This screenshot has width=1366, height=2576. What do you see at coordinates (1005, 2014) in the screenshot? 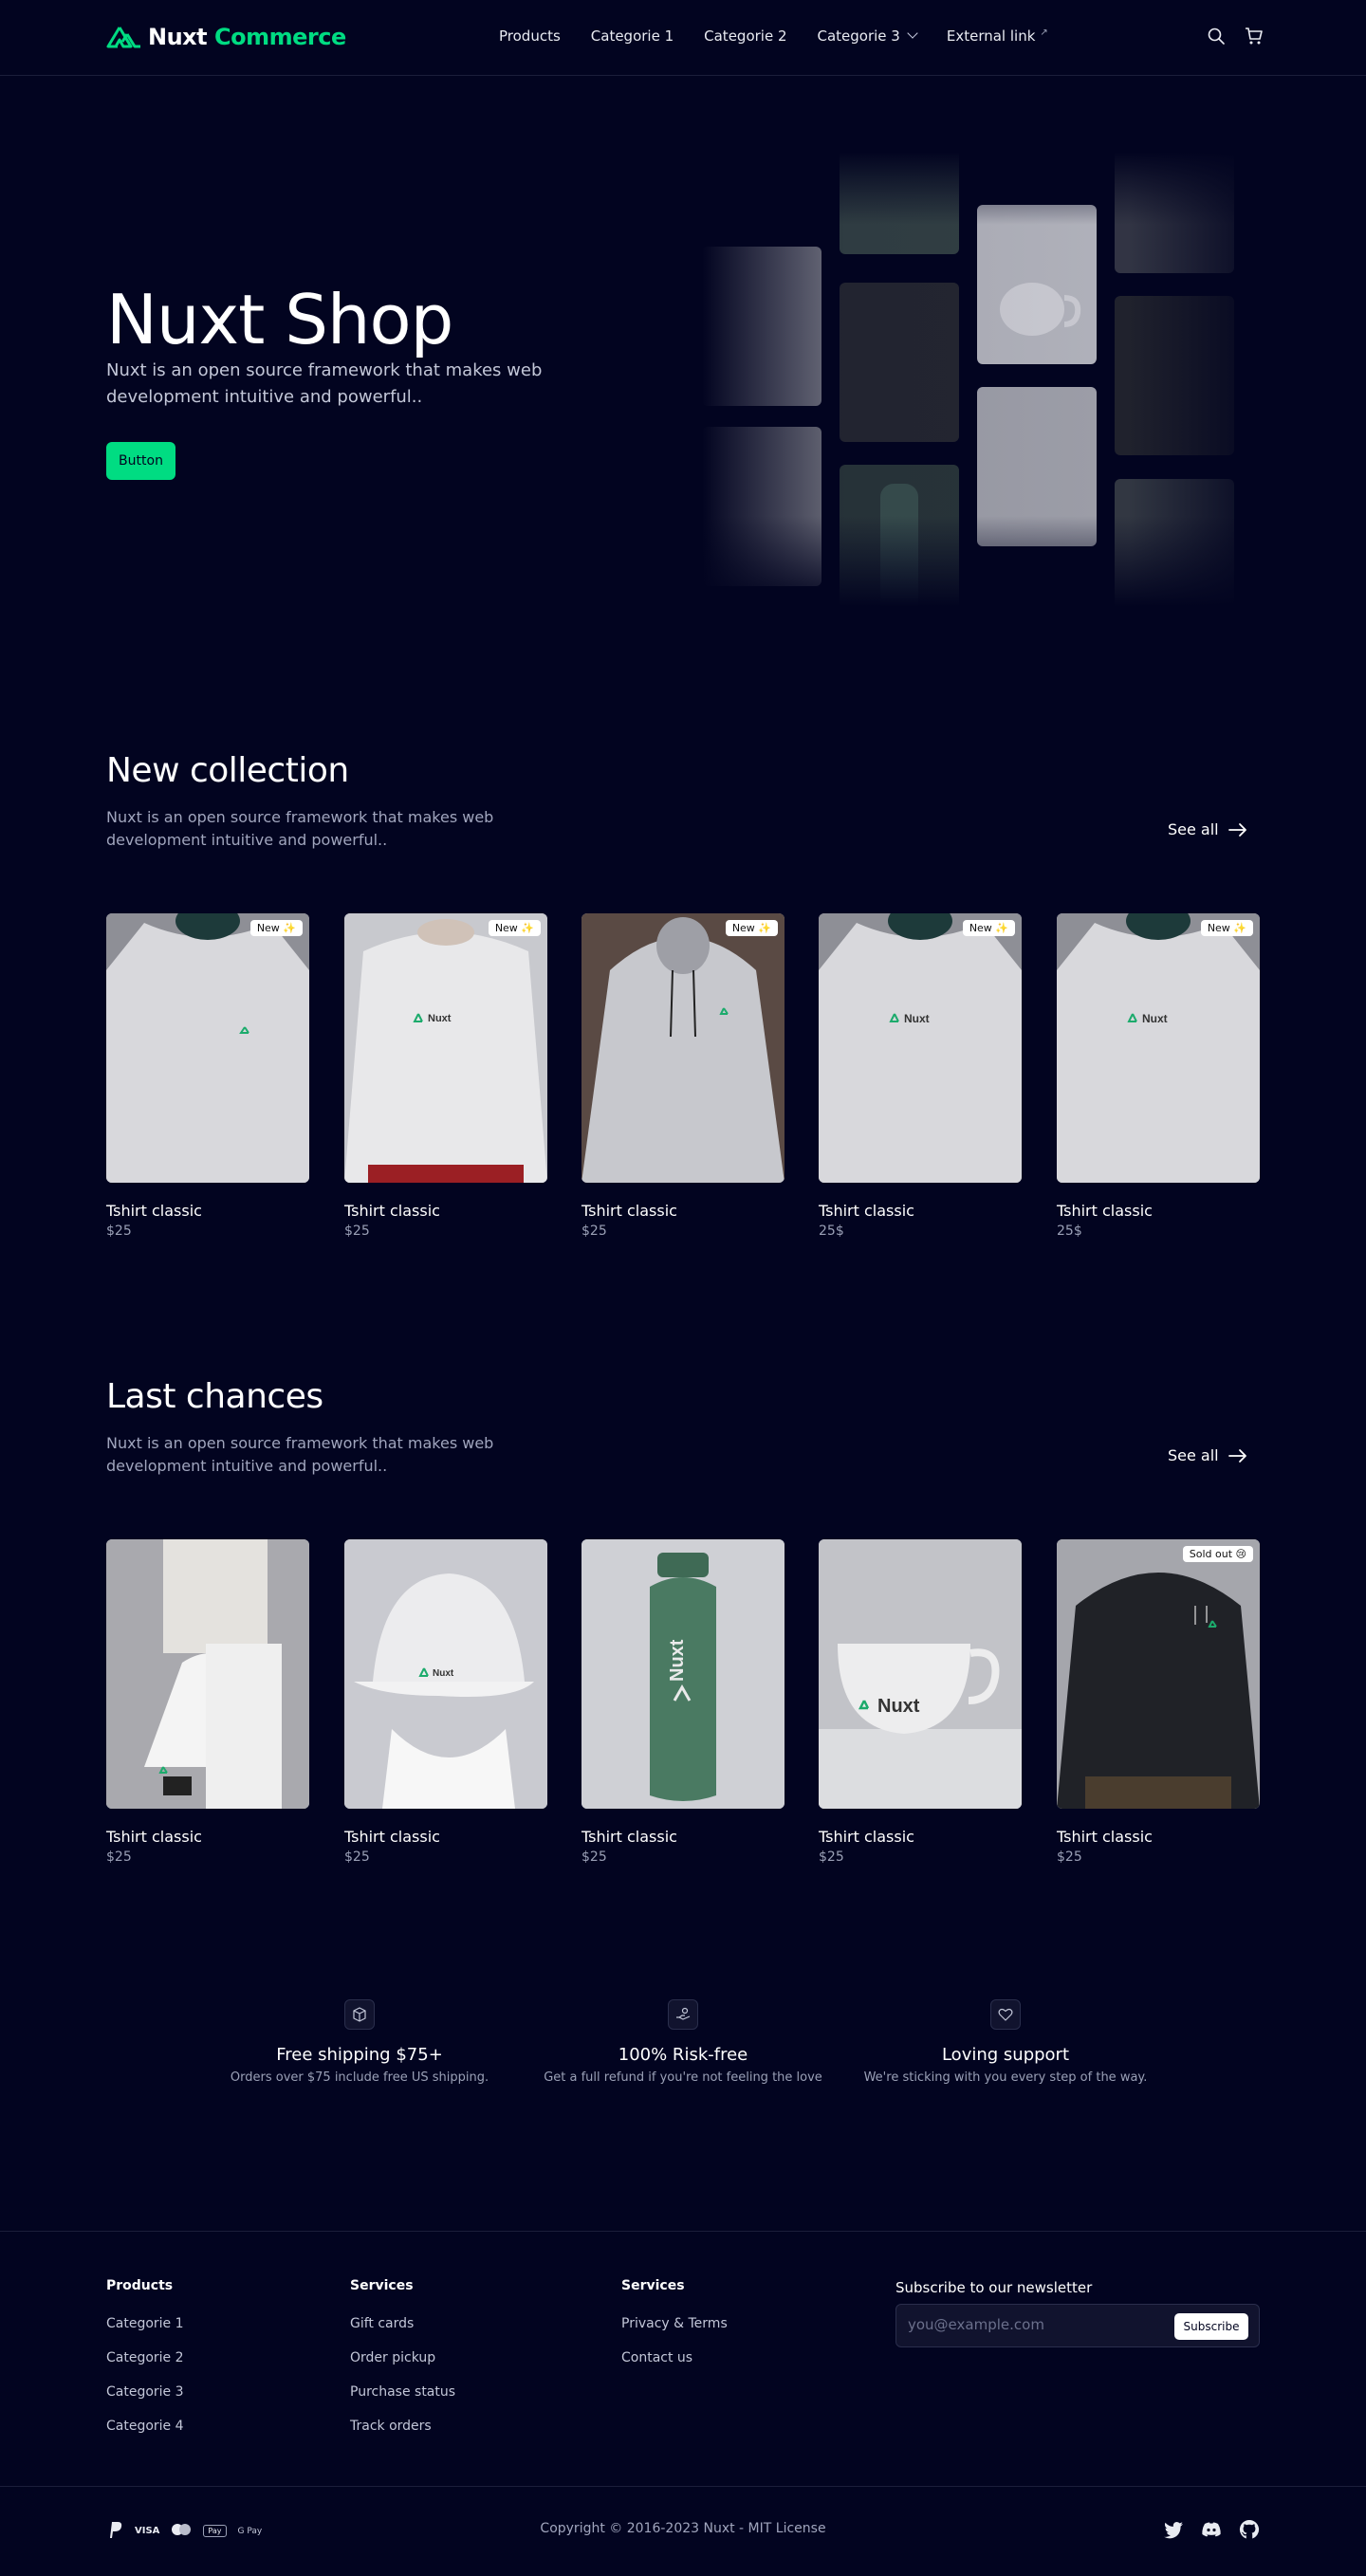
I see `heart-icon` at bounding box center [1005, 2014].